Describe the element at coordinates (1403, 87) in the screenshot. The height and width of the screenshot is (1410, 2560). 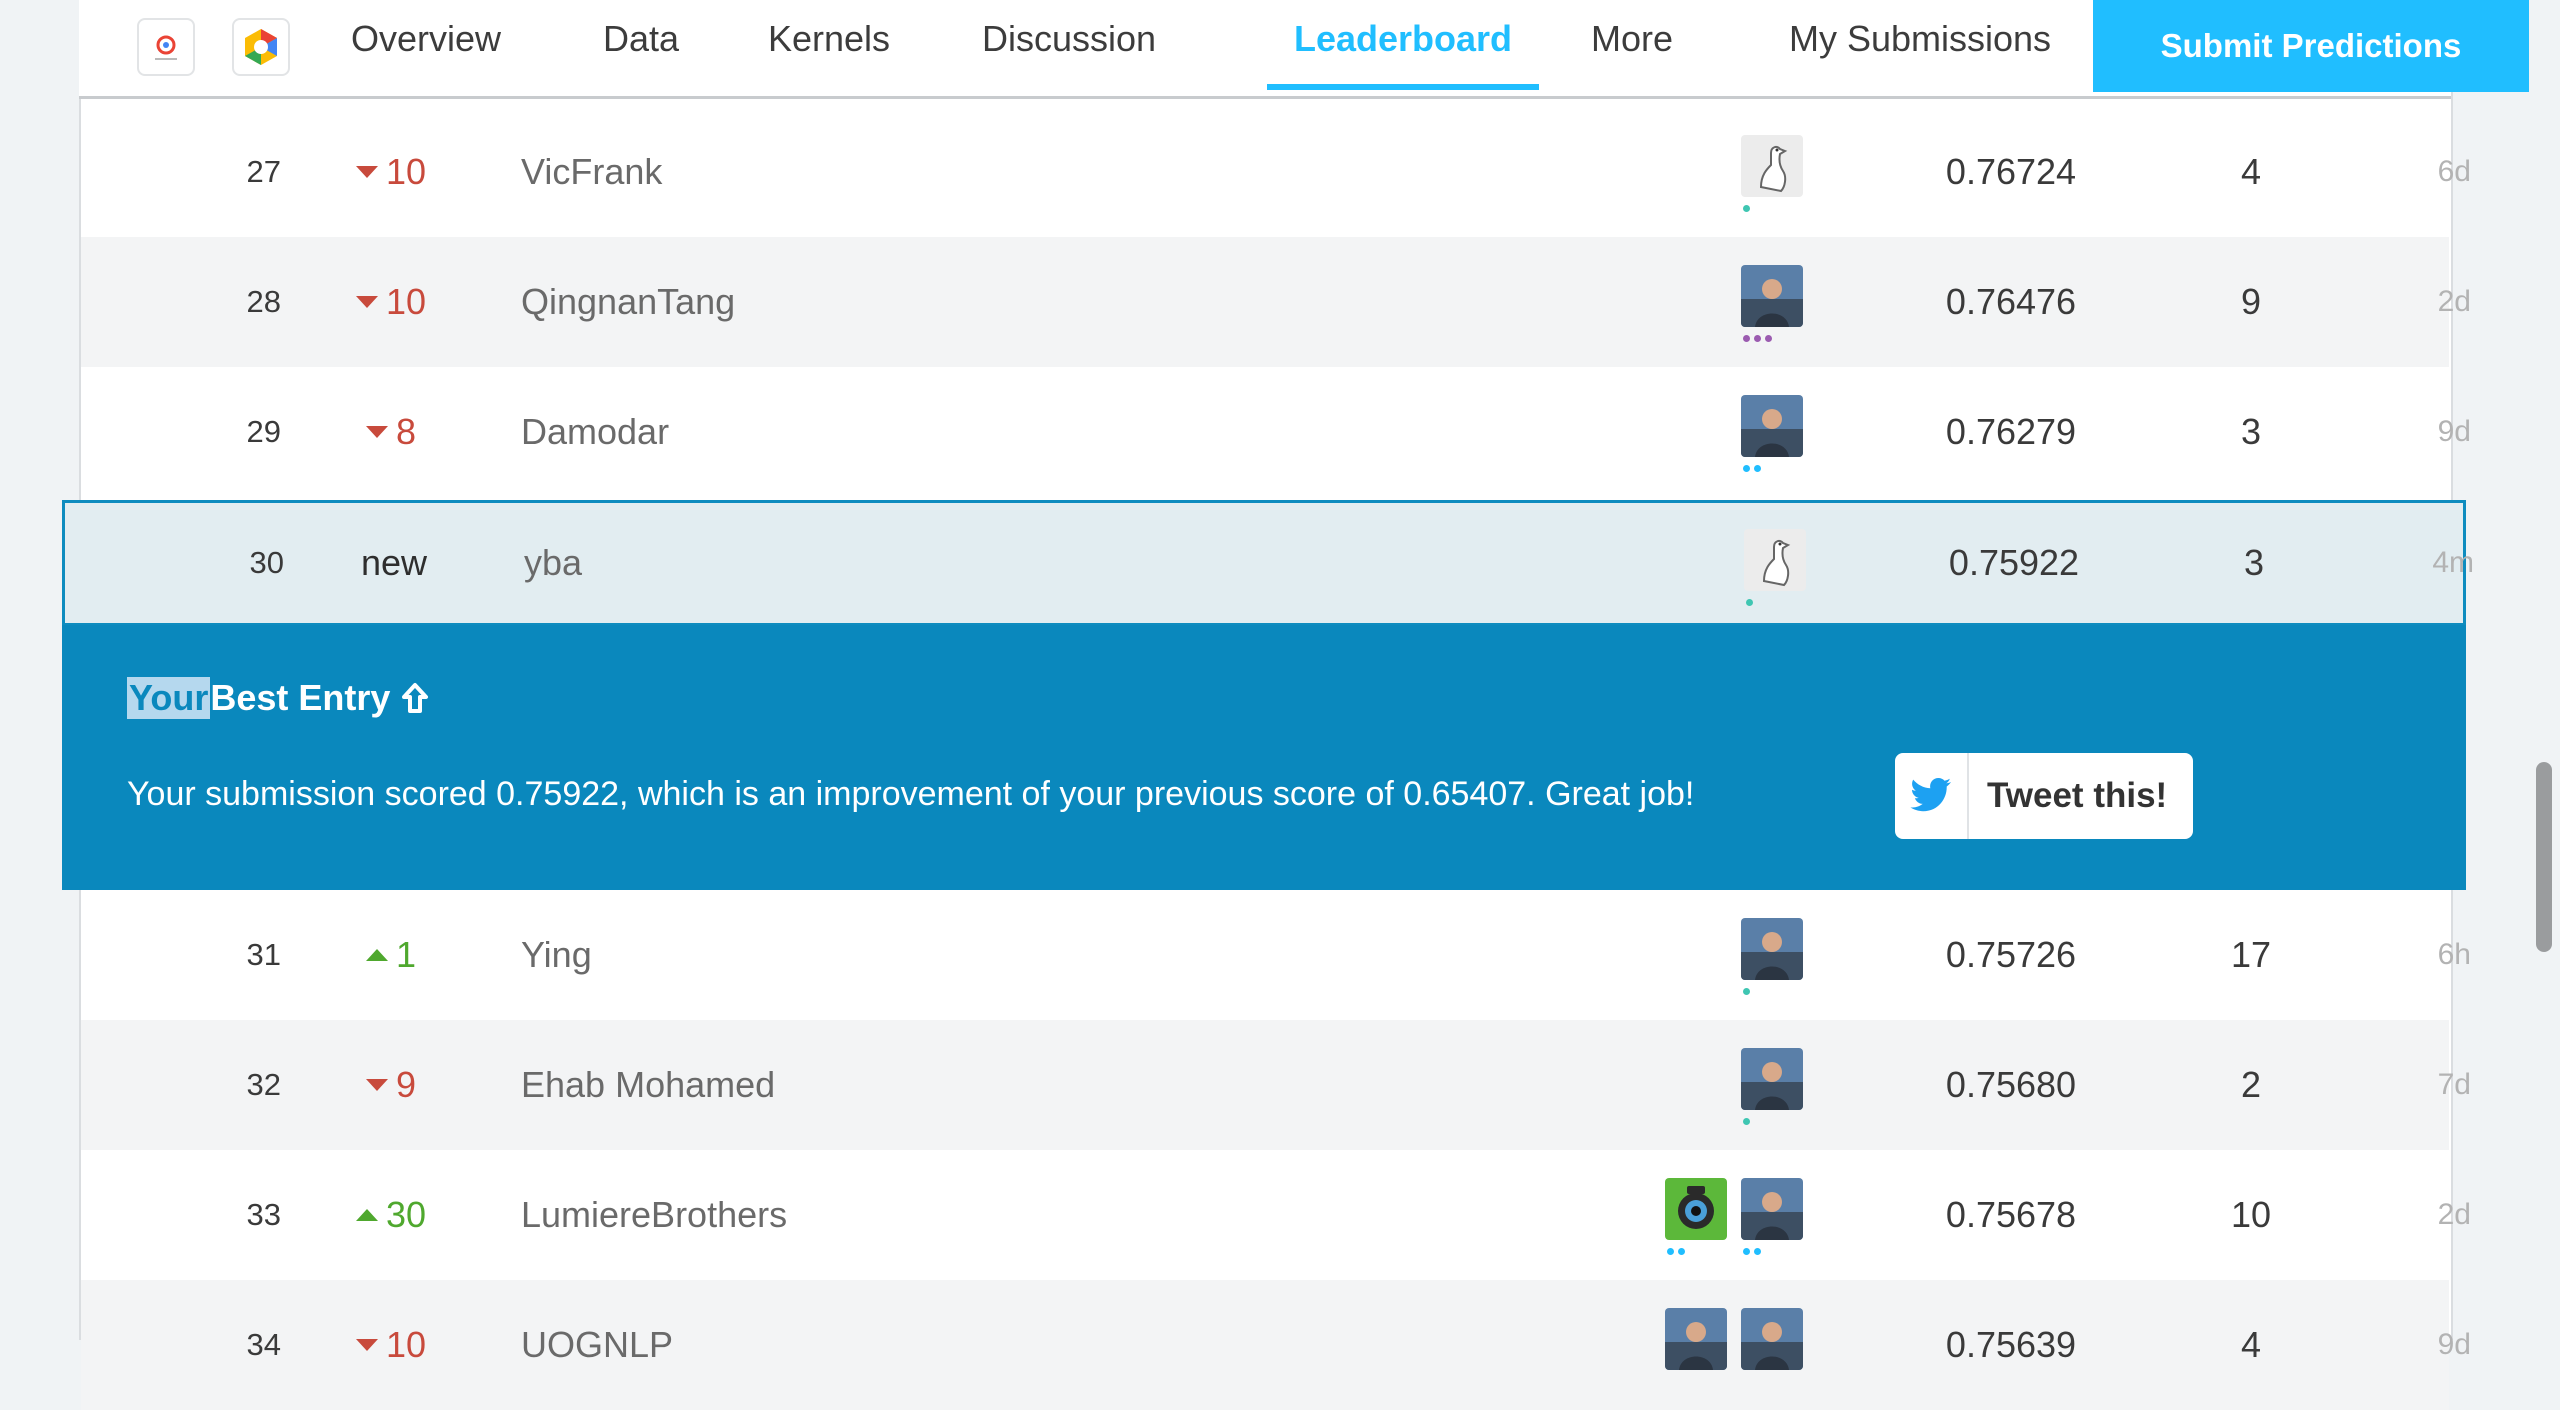
I see `active-tab-indicator` at that location.